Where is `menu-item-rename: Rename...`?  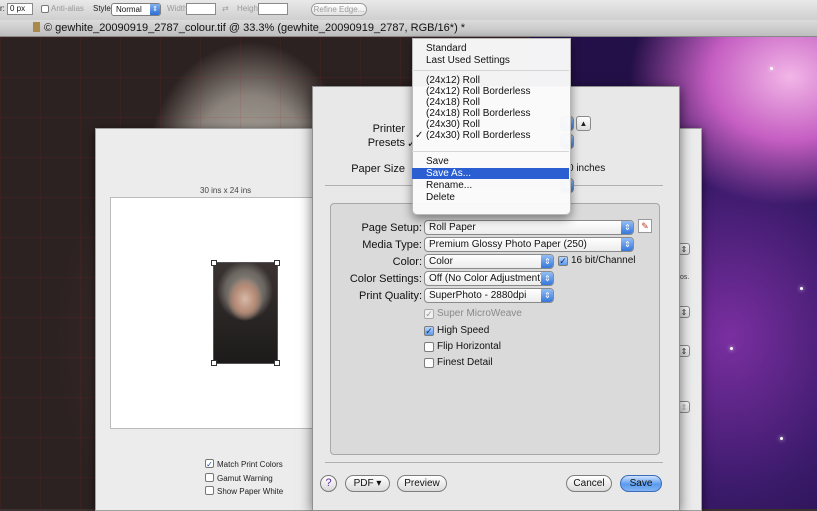
menu-item-rename: Rename... is located at coordinates (490, 185).